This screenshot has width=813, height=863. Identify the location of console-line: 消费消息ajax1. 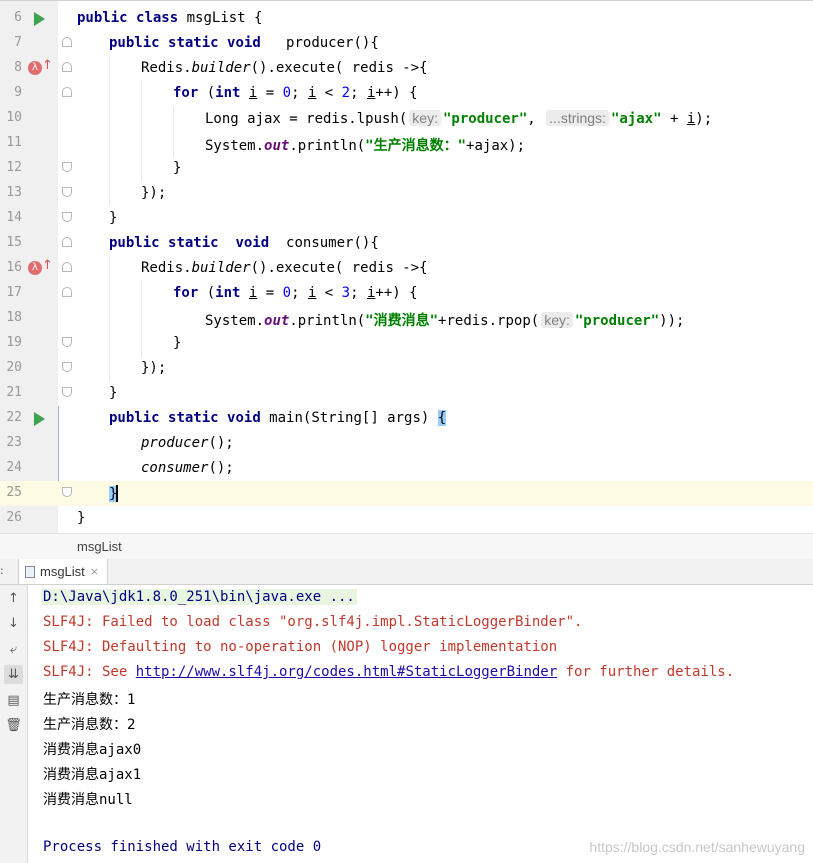
(92, 775).